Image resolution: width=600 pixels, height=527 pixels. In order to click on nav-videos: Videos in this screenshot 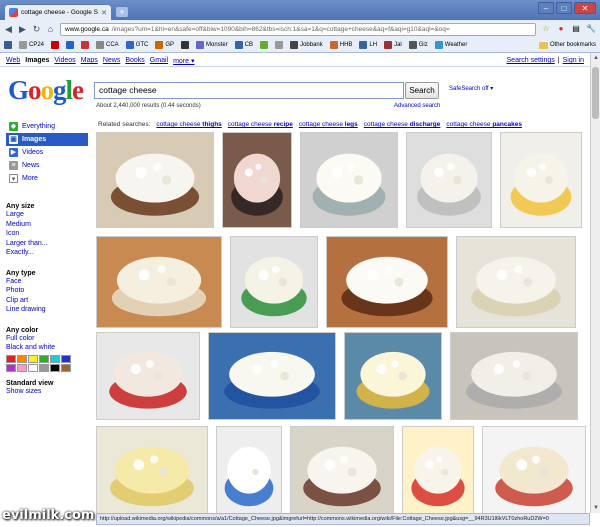, I will do `click(64, 60)`.